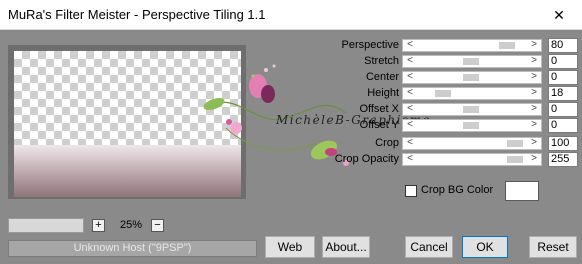 Image resolution: width=582 pixels, height=264 pixels. What do you see at coordinates (366, 159) in the screenshot?
I see `param-label-crop-opacity: Crop Opacity` at bounding box center [366, 159].